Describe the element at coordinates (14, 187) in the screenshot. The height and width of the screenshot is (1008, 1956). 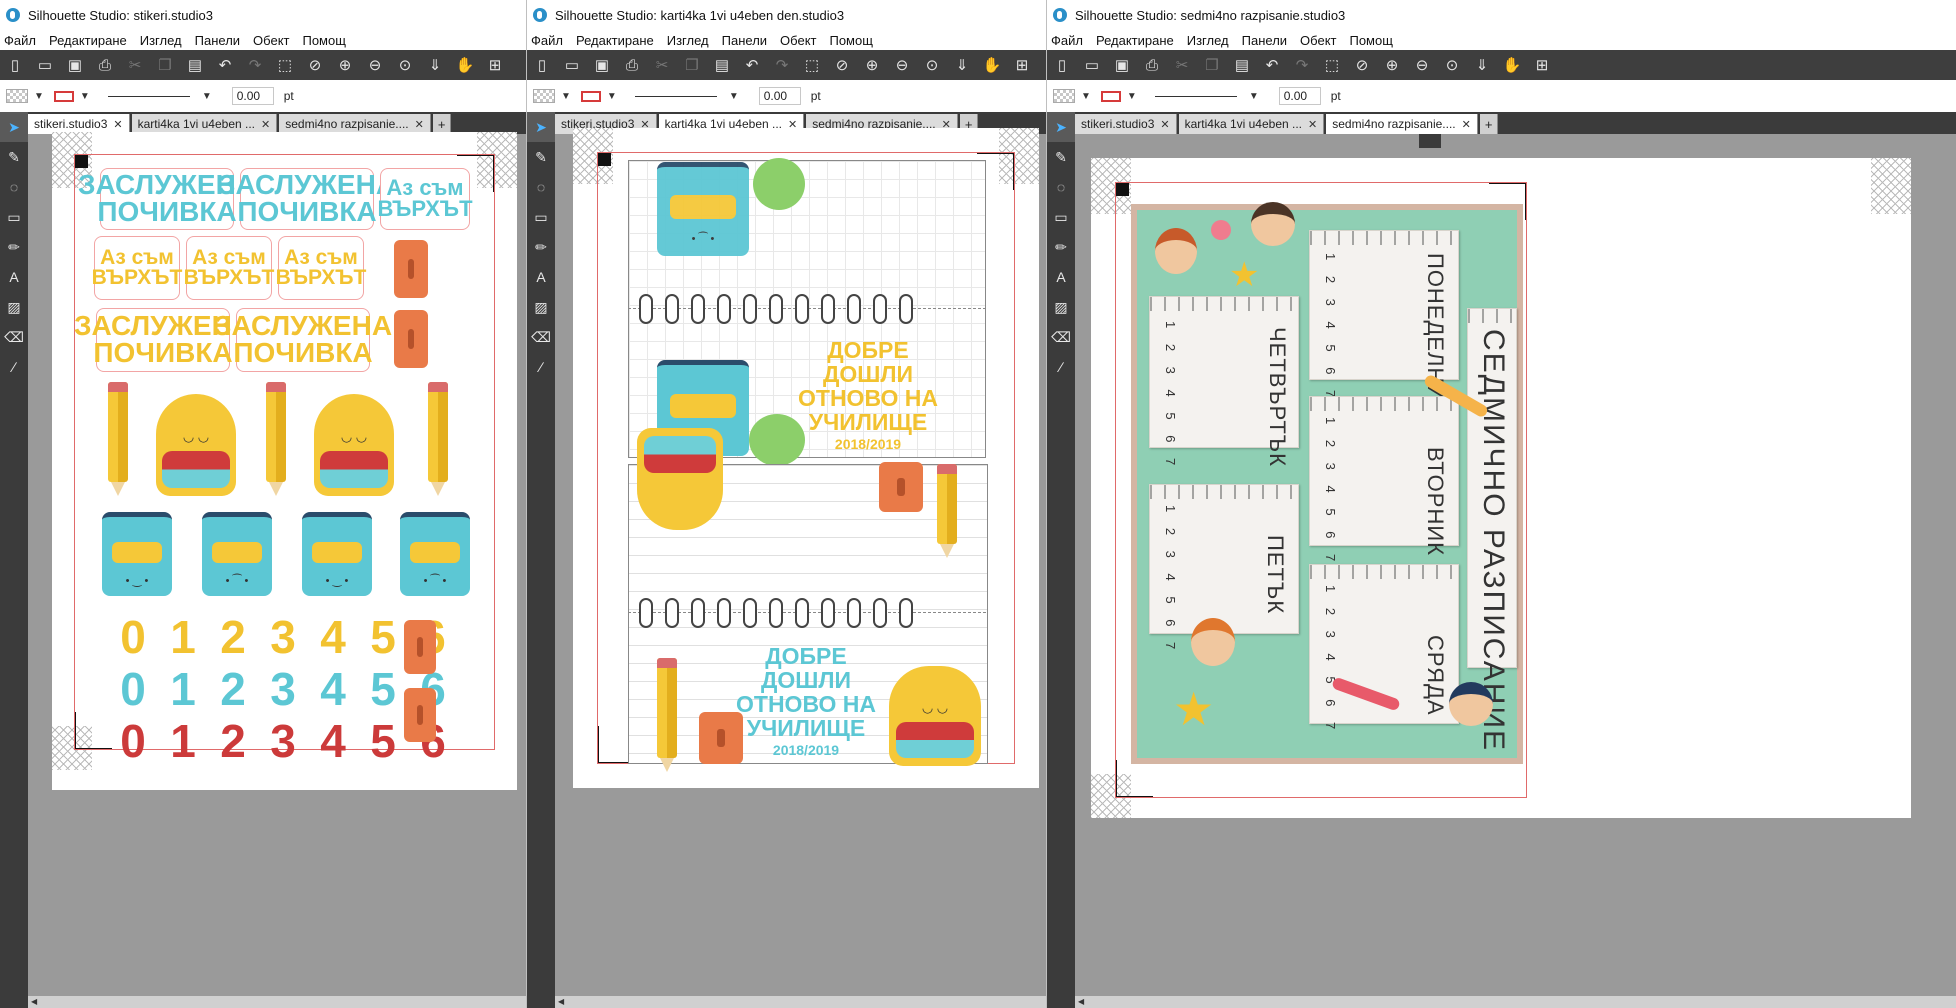
I see `draw-shape-icon: ◌` at that location.